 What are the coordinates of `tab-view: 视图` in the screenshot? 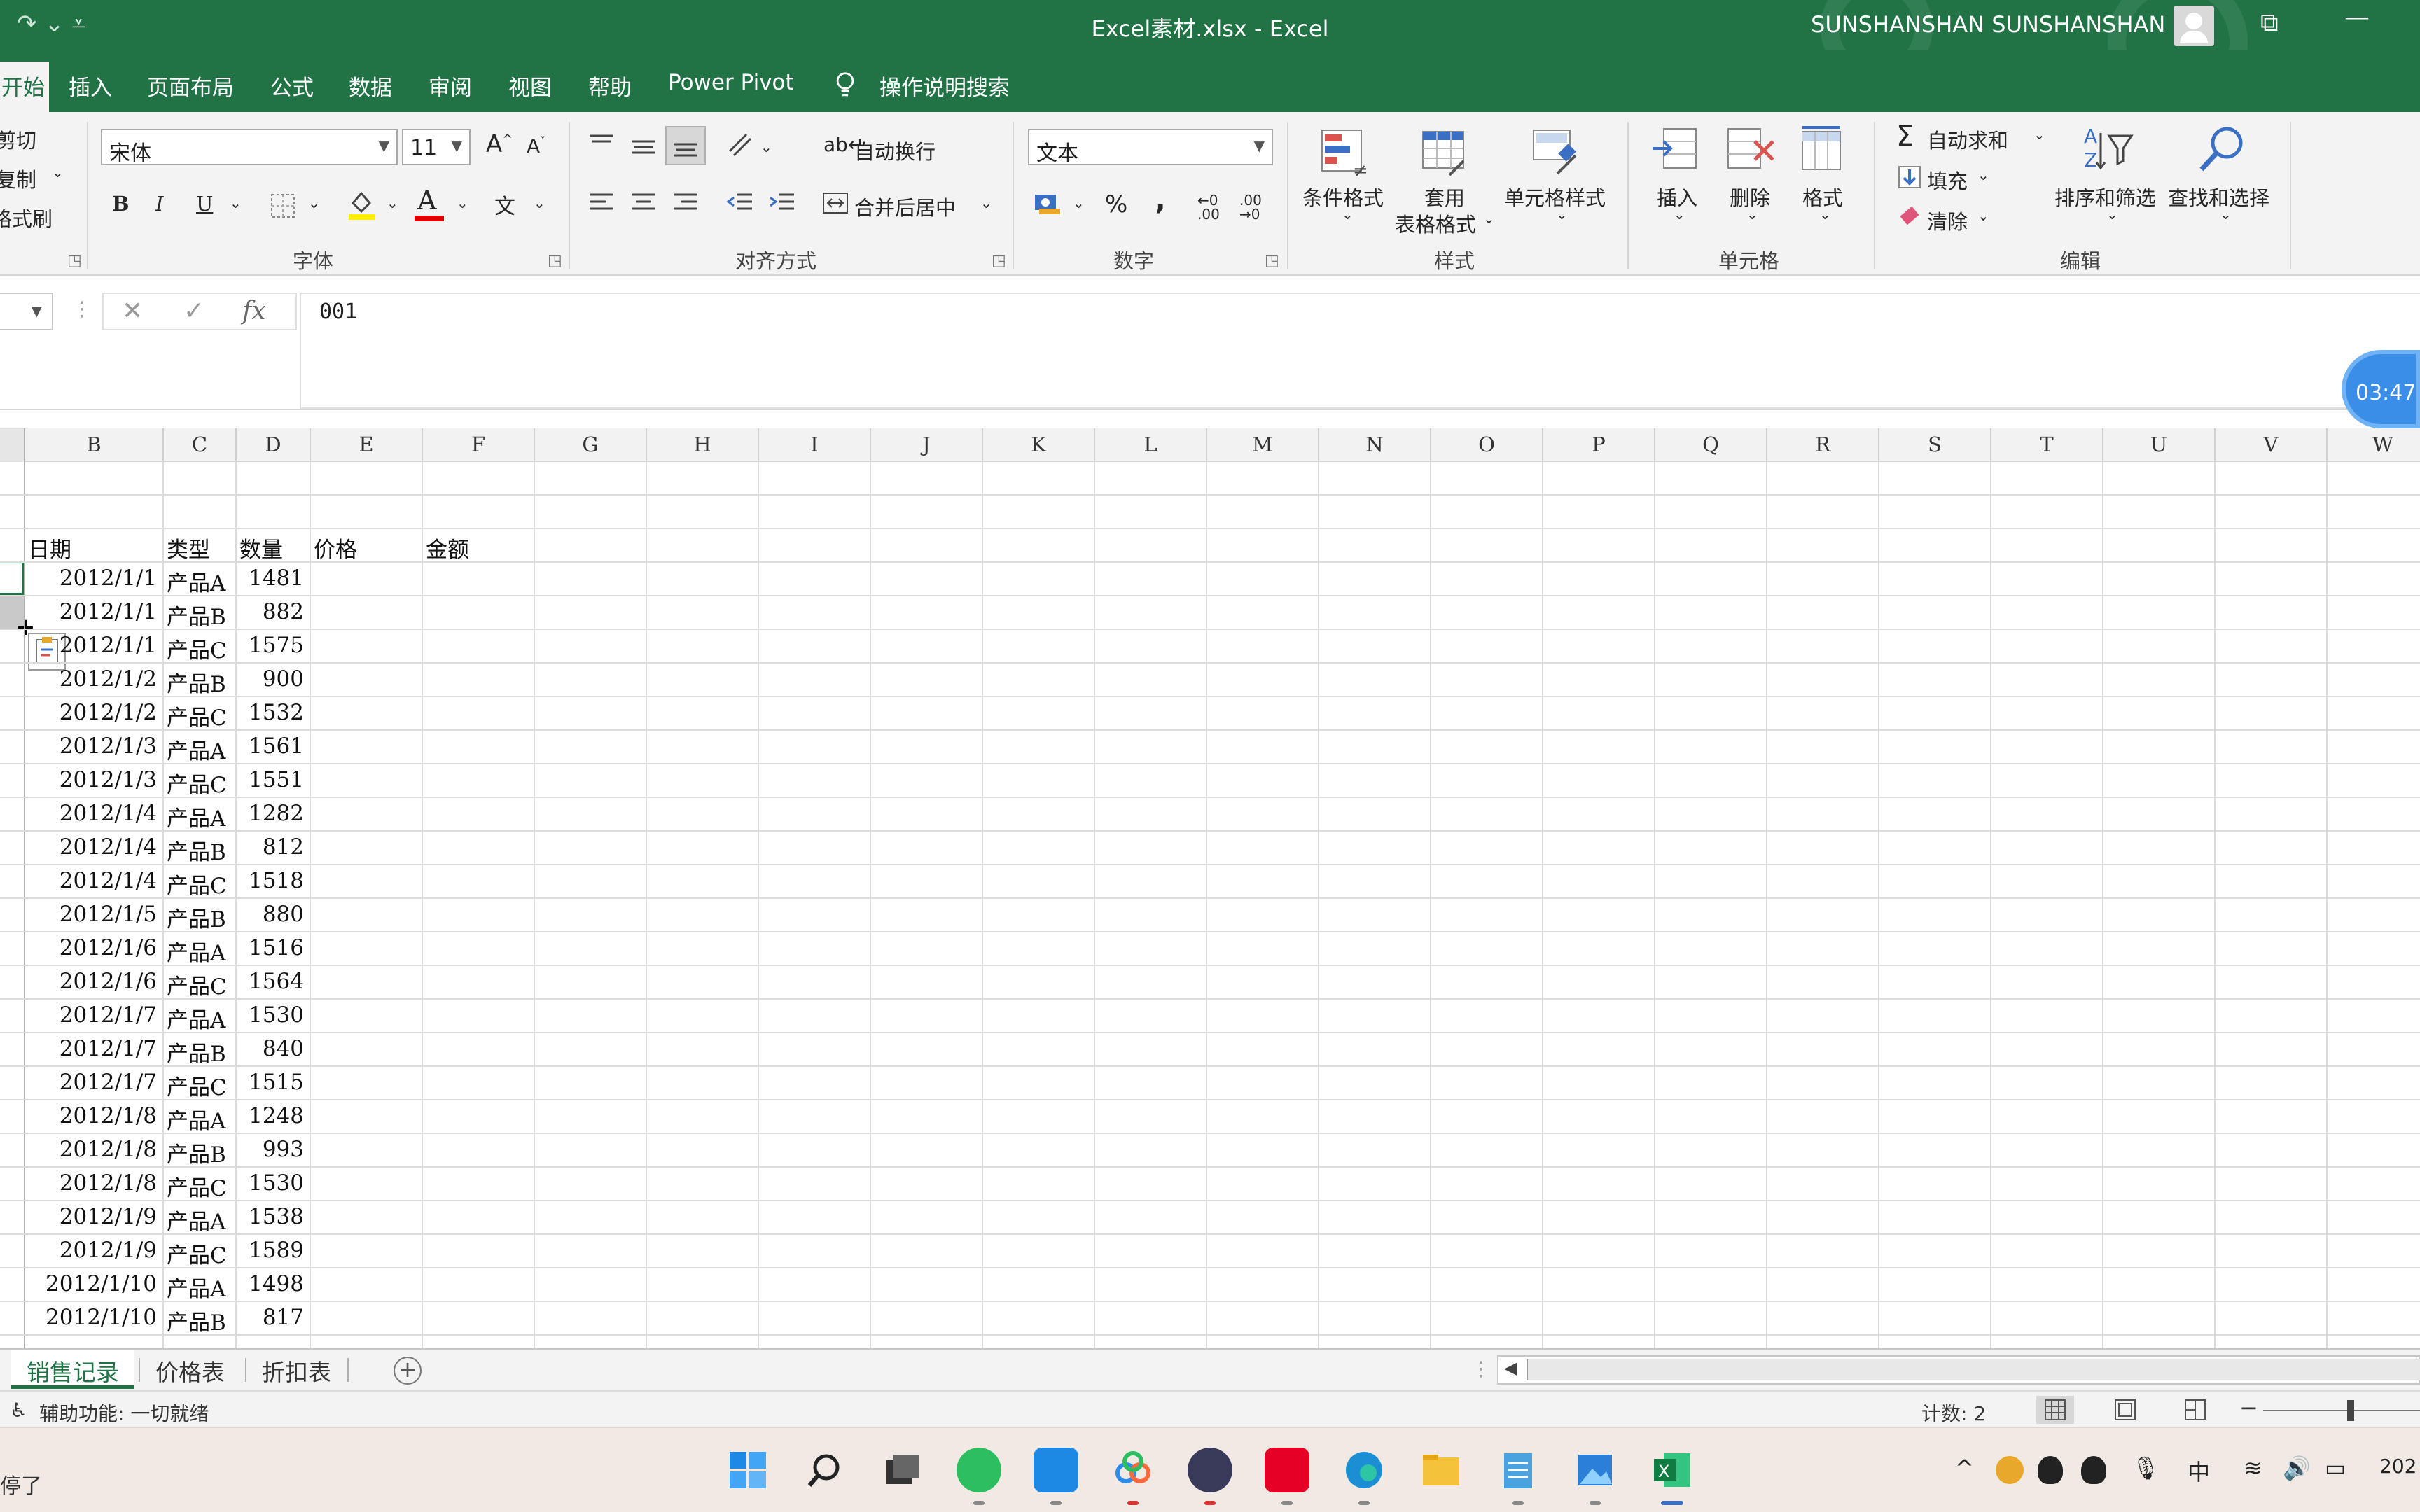 It's located at (530, 86).